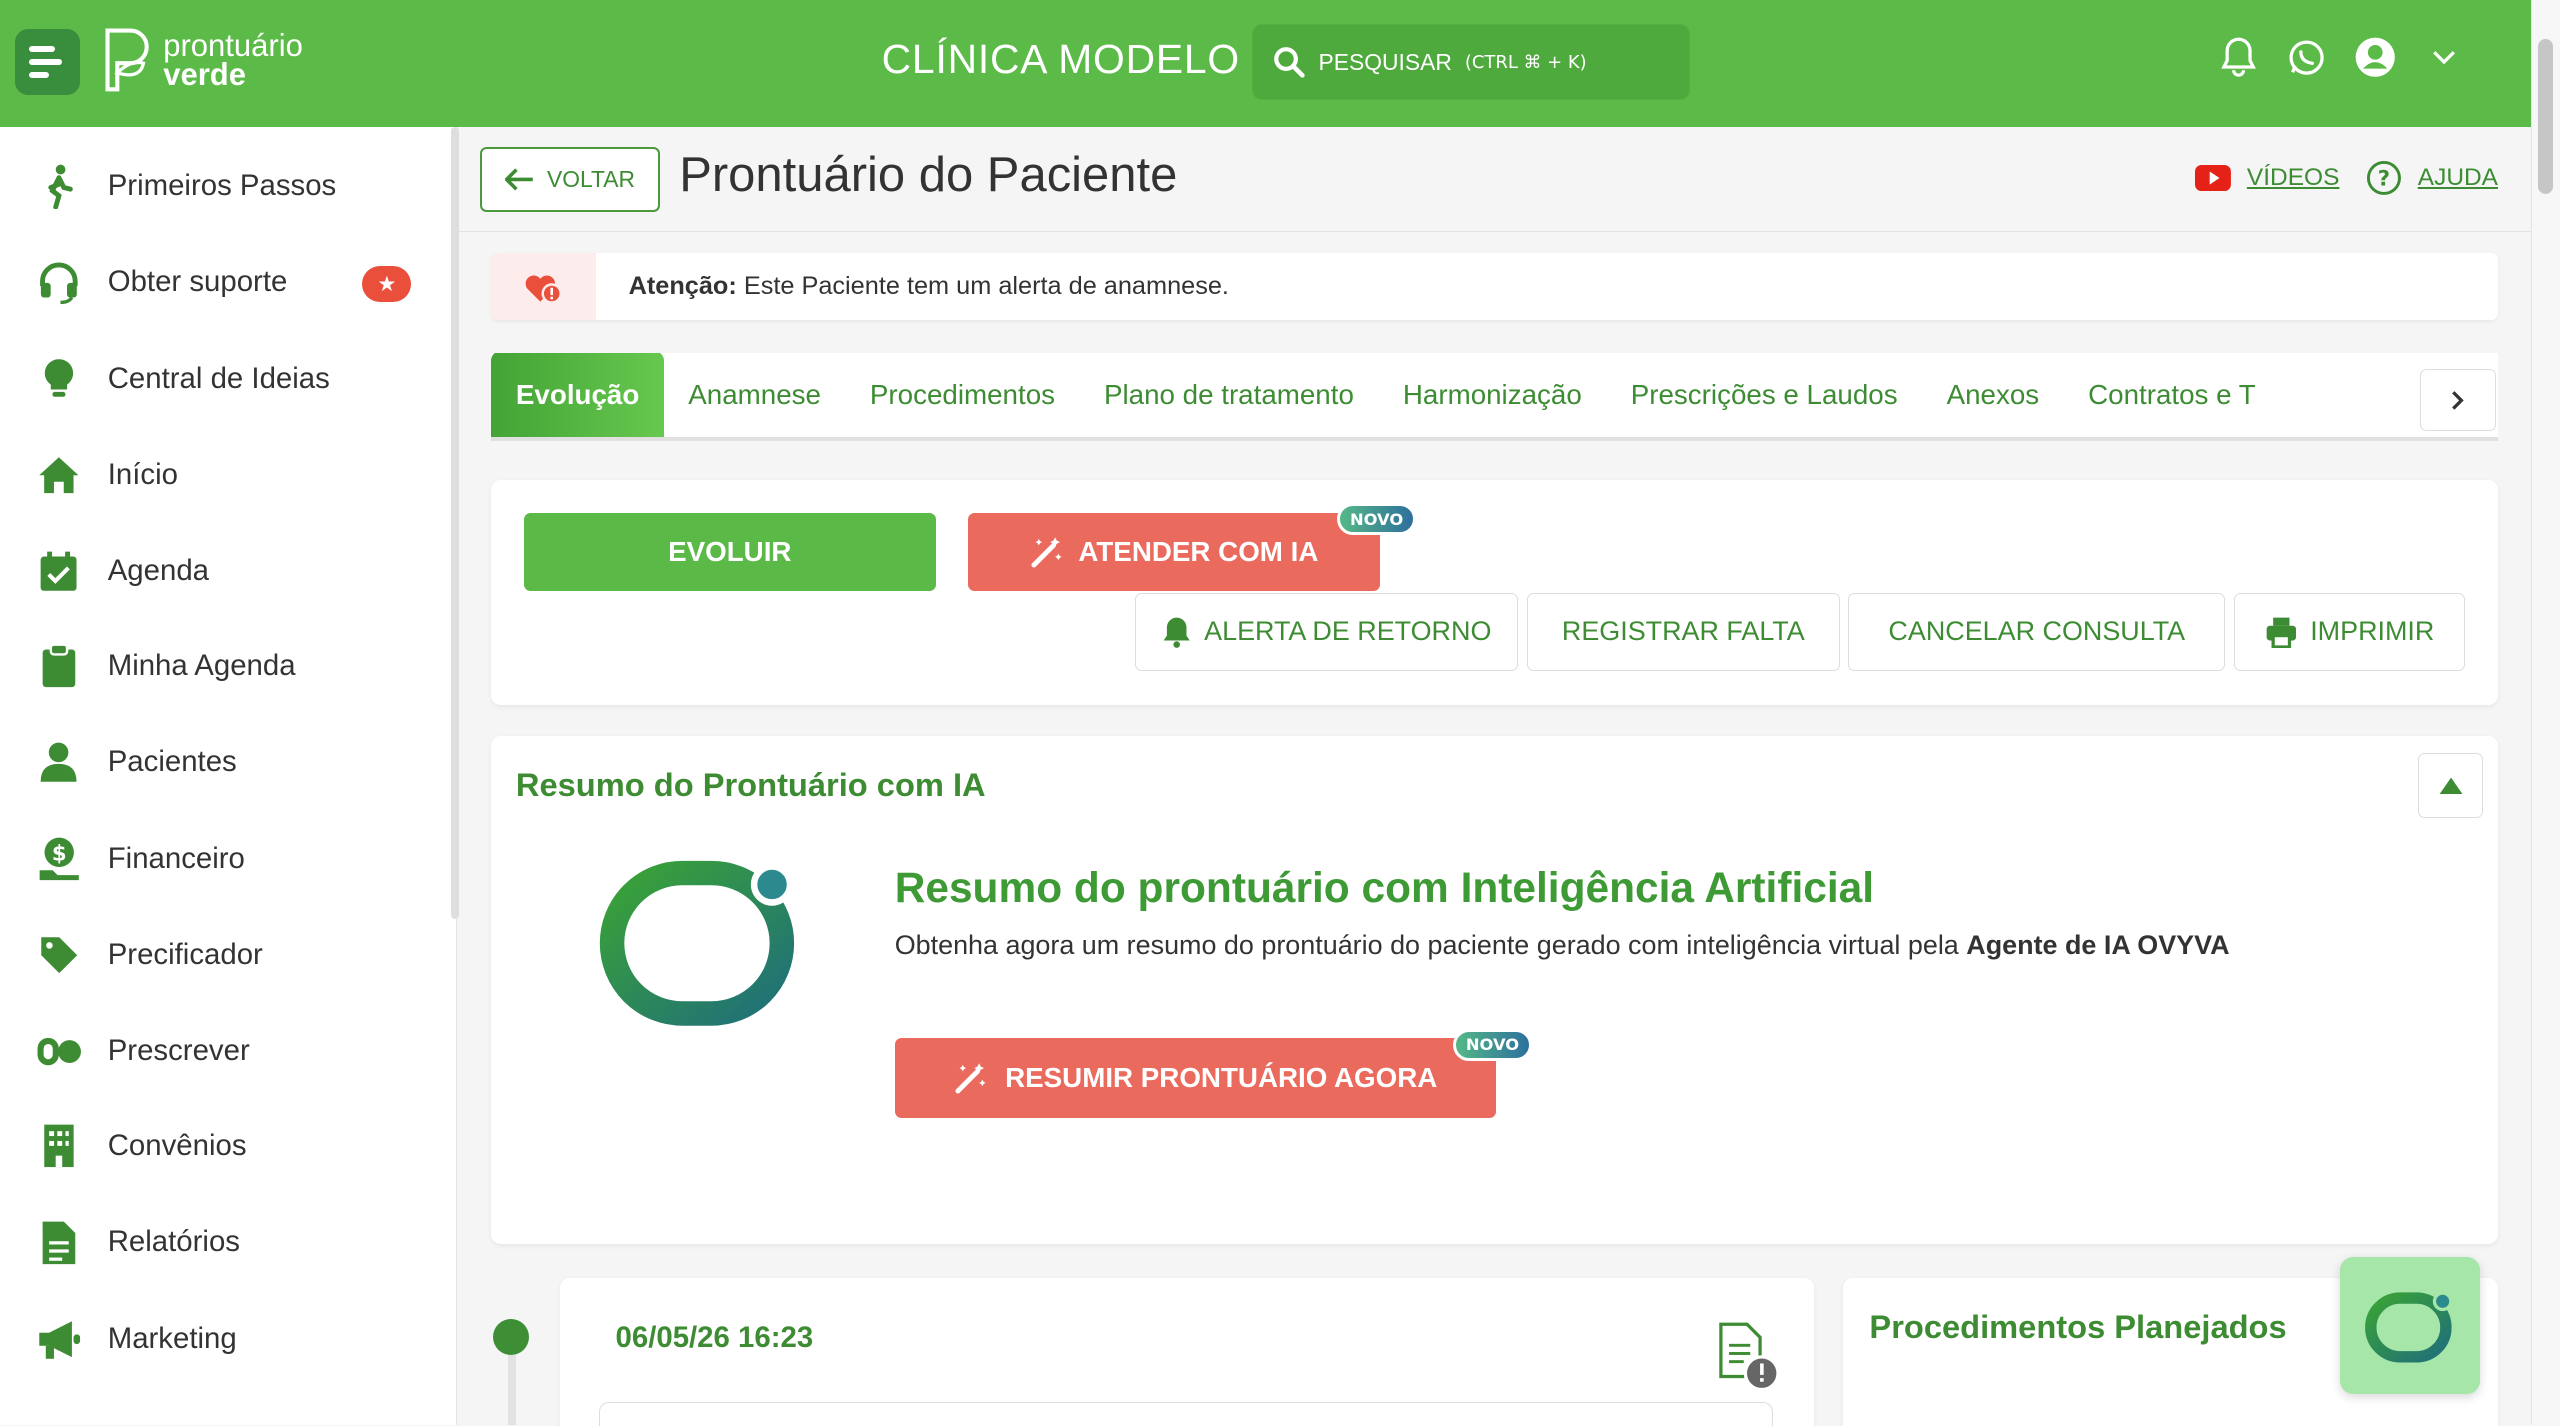  I want to click on tab-harmonizacao: Harmonização, so click(1492, 395).